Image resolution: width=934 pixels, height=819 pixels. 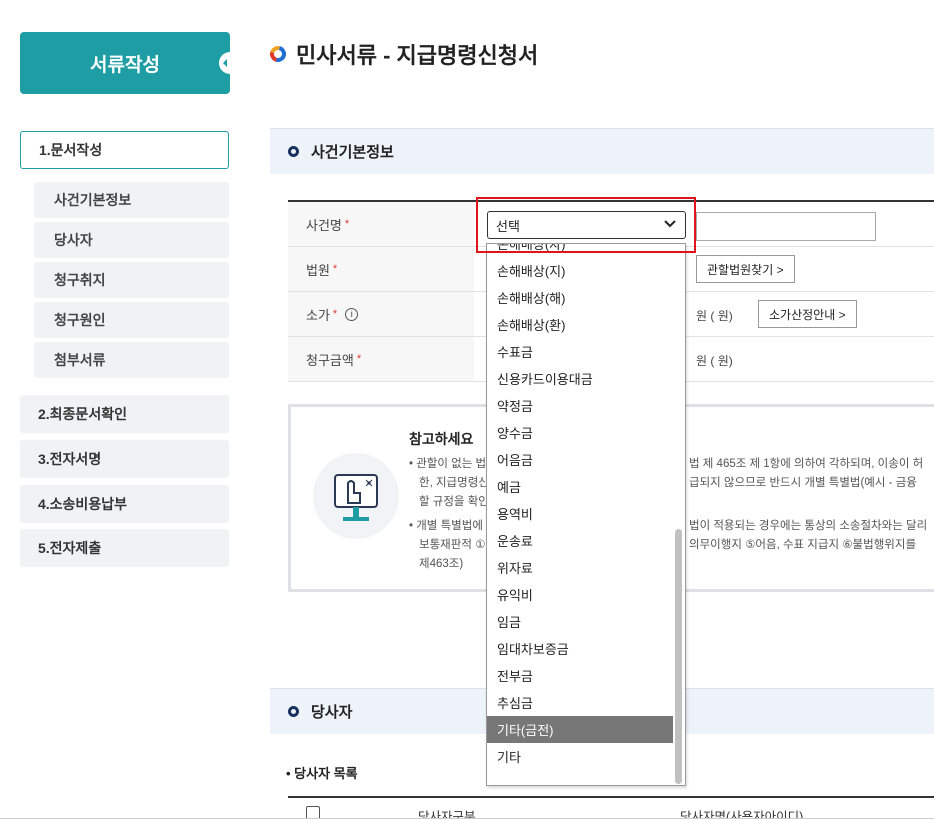 I want to click on dropdown-option: 어음금, so click(x=580, y=459).